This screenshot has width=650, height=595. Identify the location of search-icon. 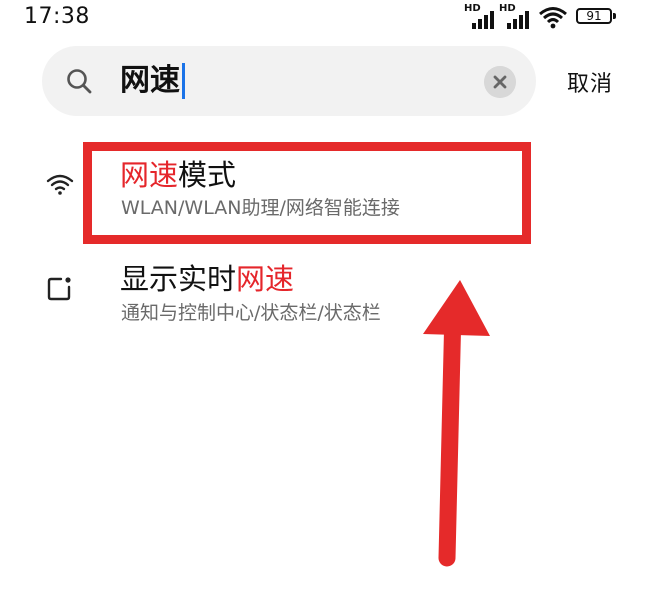
(79, 81).